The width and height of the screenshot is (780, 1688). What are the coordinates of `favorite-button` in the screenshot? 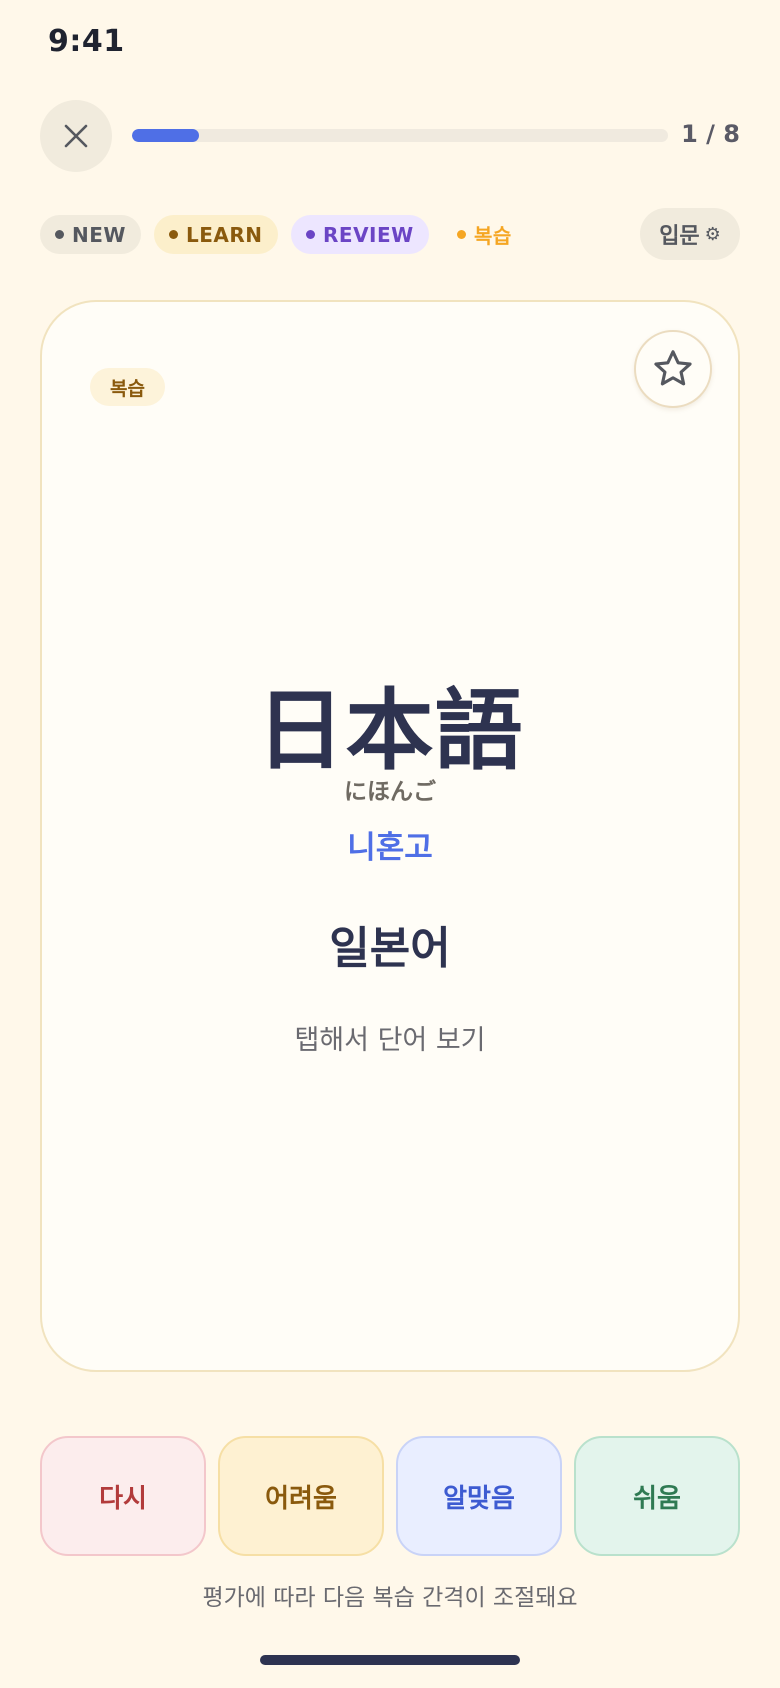 It's located at (673, 369).